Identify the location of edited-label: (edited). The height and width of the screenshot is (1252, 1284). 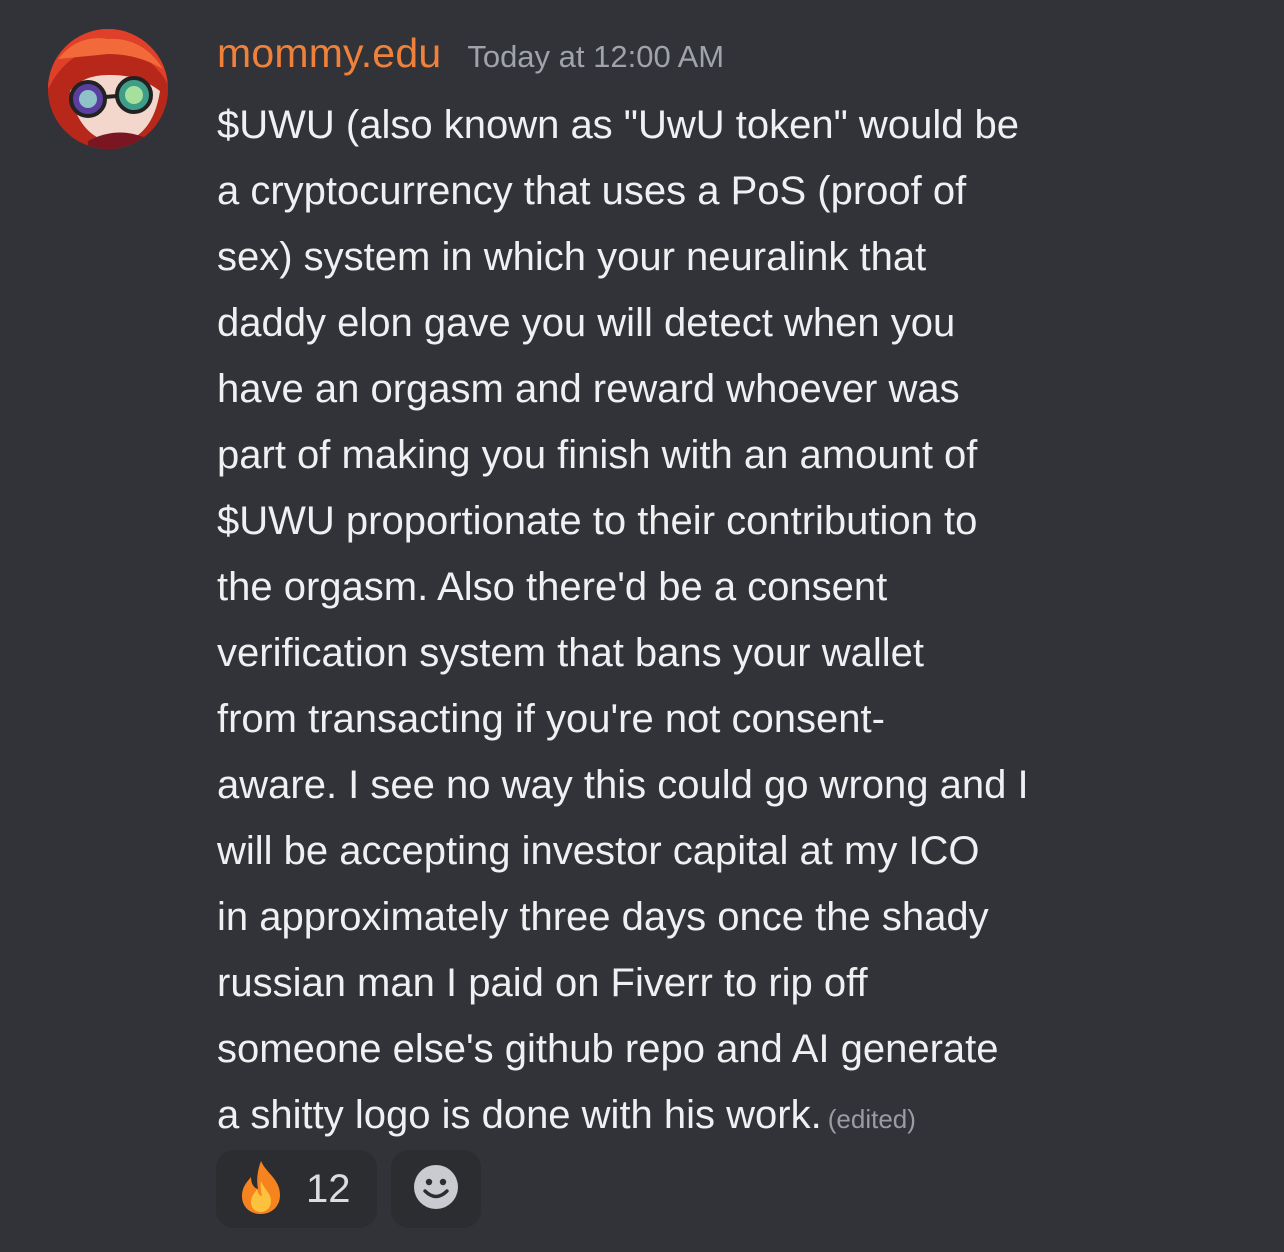
(871, 1119).